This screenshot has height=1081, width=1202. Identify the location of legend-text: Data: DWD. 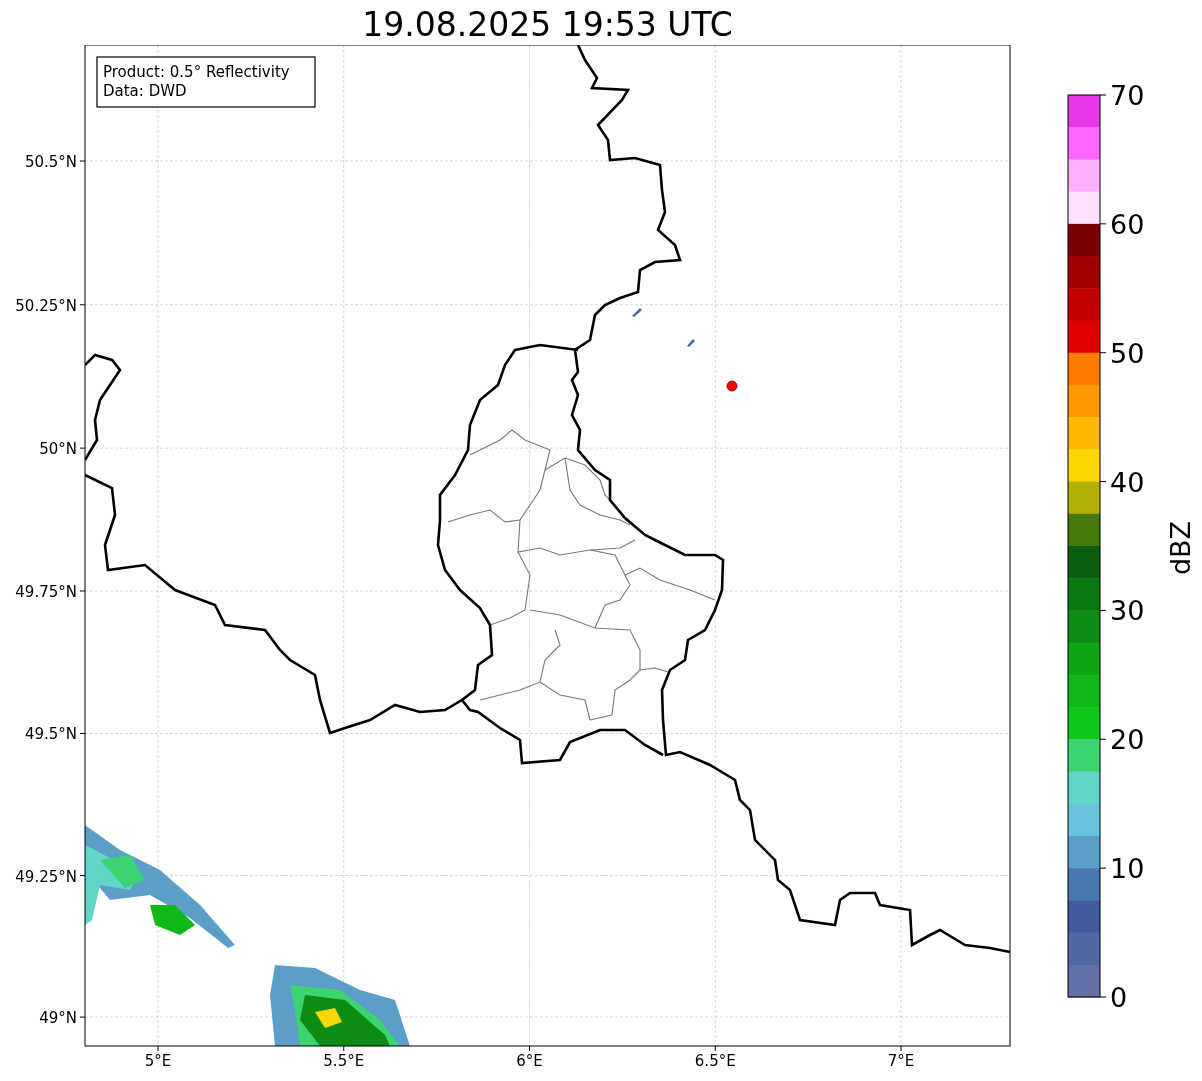
(145, 91).